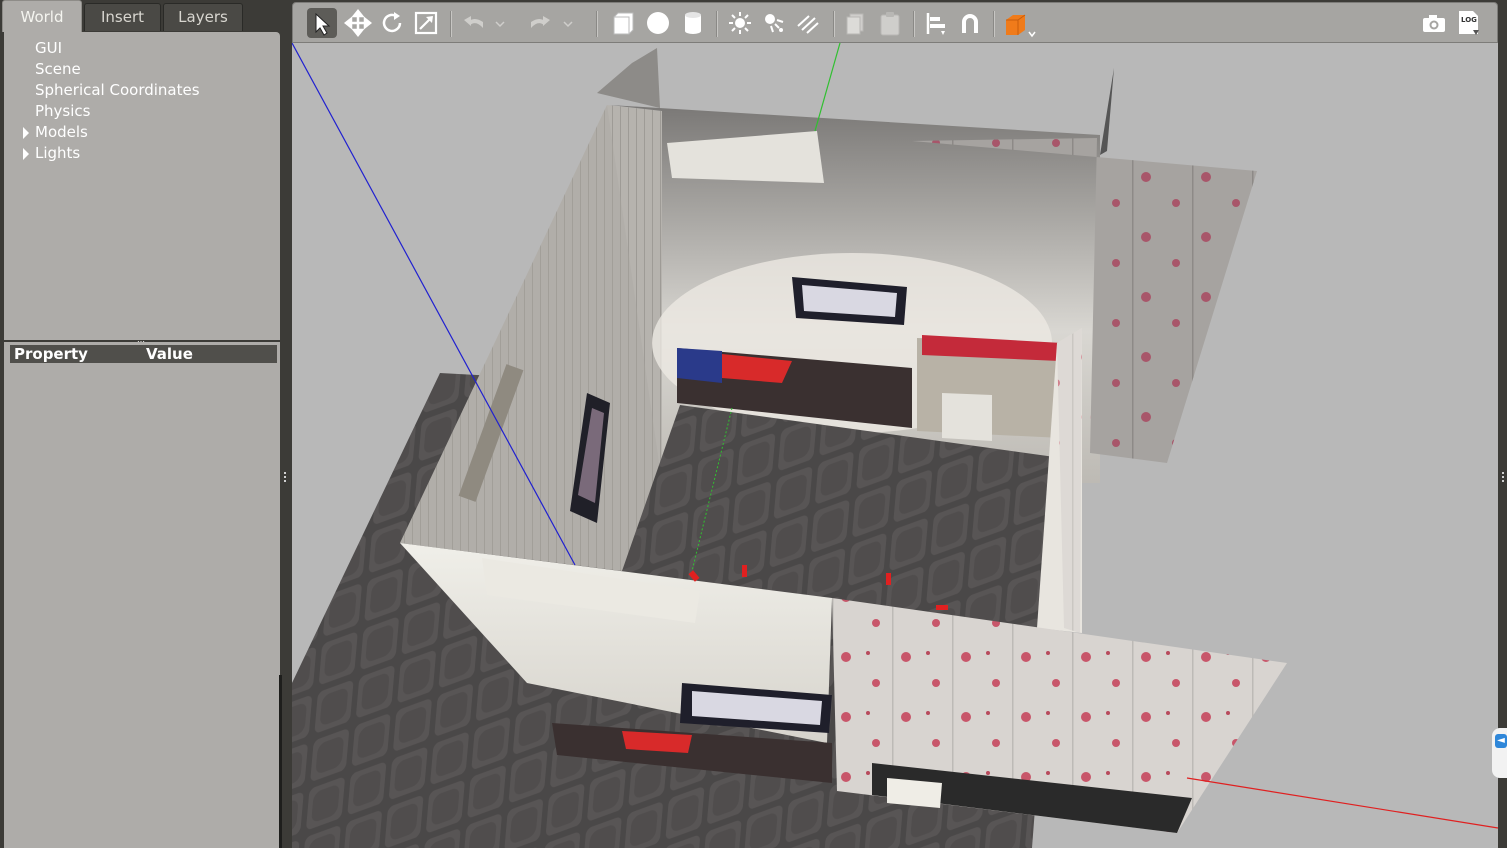  Describe the element at coordinates (58, 153) in the screenshot. I see `tree-item-label: Lights` at that location.